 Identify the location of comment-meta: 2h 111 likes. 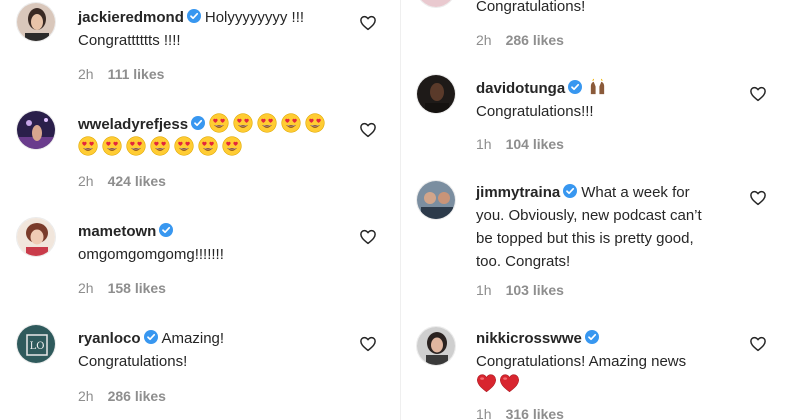
(121, 74).